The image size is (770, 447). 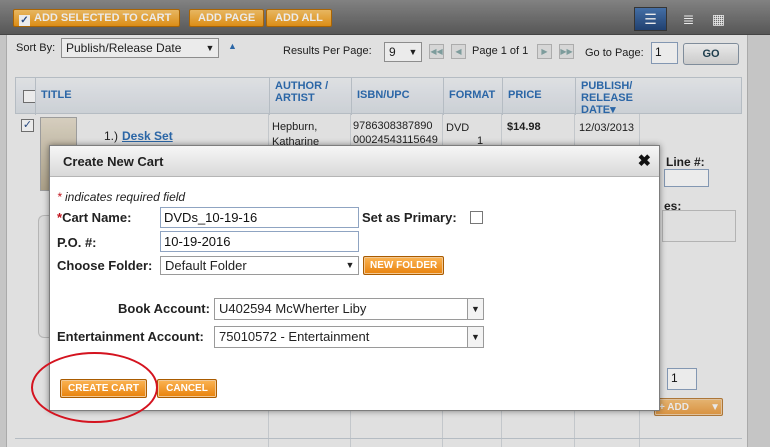 I want to click on folder-select: Default Folder ▼, so click(x=259, y=265).